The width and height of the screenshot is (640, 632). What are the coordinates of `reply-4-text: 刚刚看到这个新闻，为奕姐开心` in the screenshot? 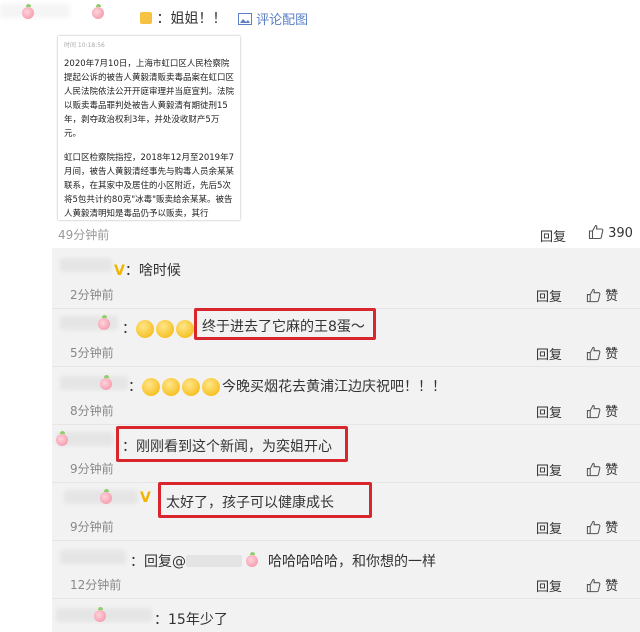 It's located at (234, 447).